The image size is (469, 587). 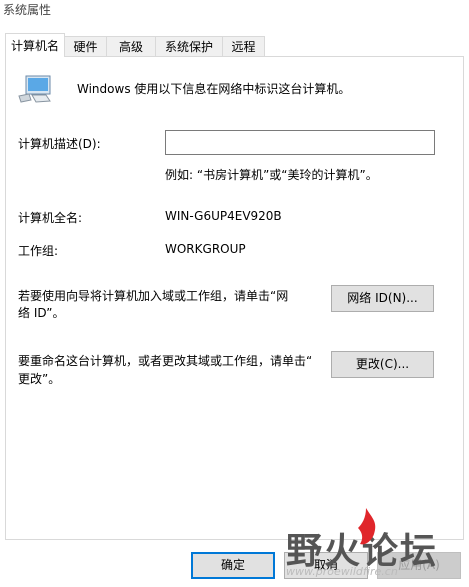 I want to click on close-button, so click(x=454, y=10).